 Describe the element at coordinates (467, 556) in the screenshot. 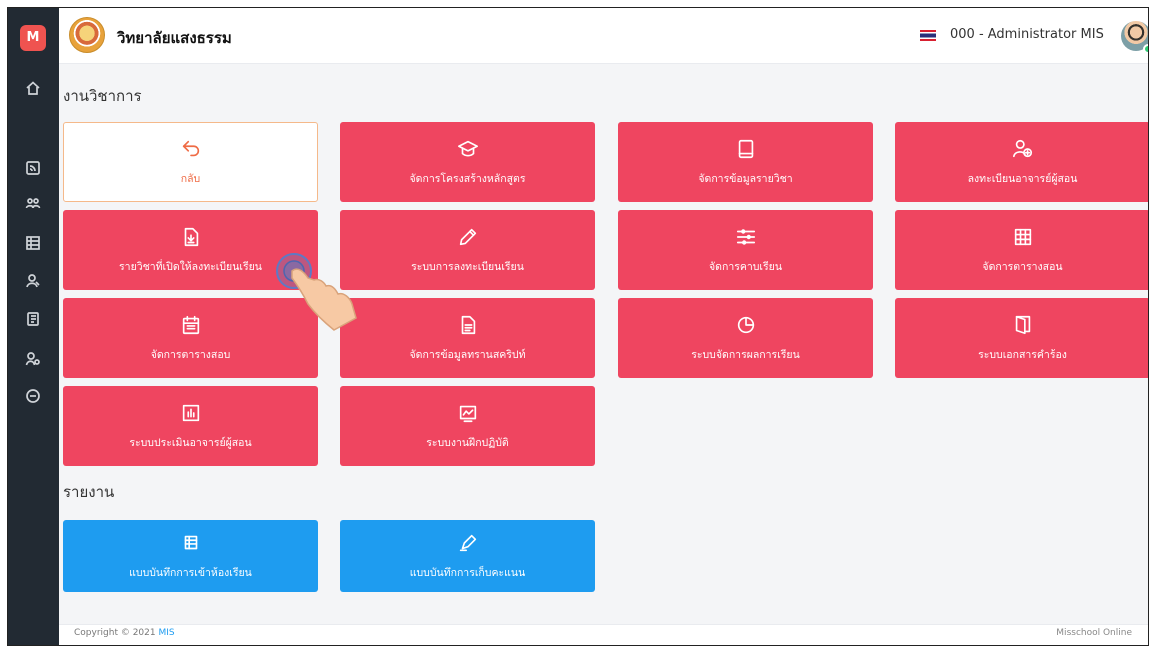

I see `score-report-tile: แบบบันทึกการเก็บคะแนน` at that location.